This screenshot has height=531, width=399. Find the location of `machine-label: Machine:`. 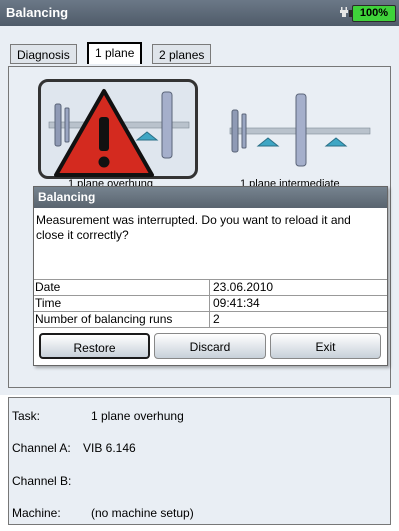

machine-label: Machine: is located at coordinates (36, 513).